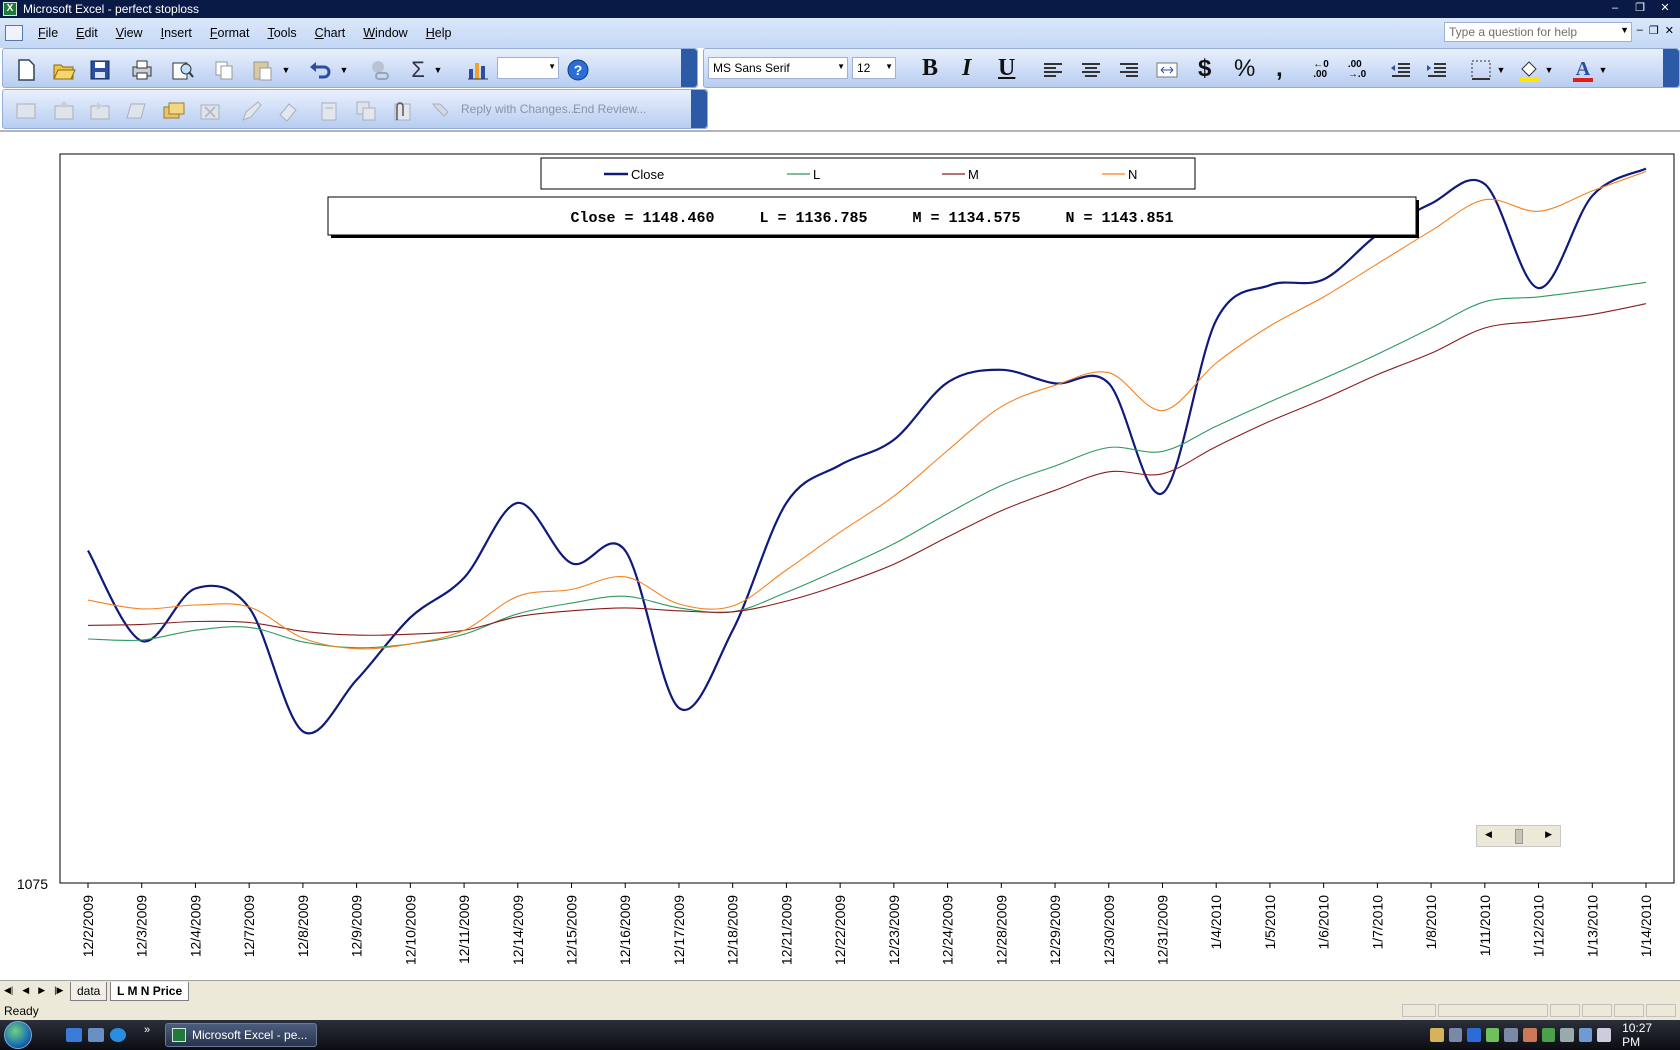 The height and width of the screenshot is (1050, 1680). I want to click on sheet-tab-data: data, so click(89, 991).